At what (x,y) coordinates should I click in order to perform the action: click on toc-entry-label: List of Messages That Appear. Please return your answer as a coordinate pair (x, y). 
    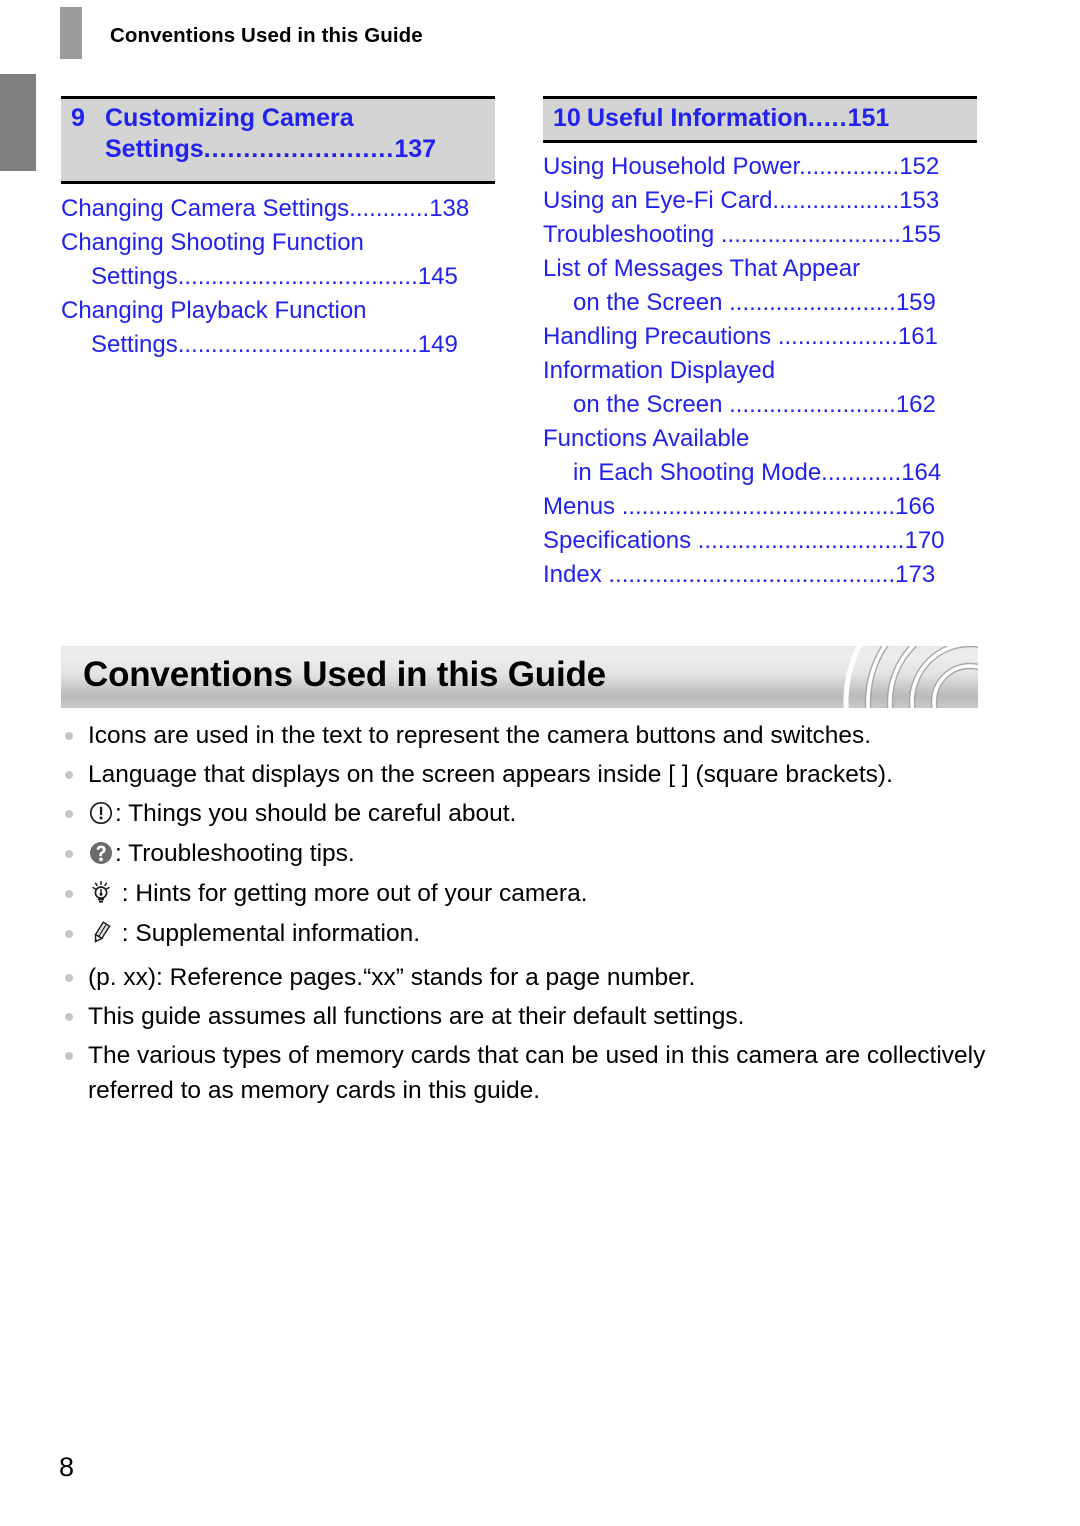
    Looking at the image, I should click on (702, 268).